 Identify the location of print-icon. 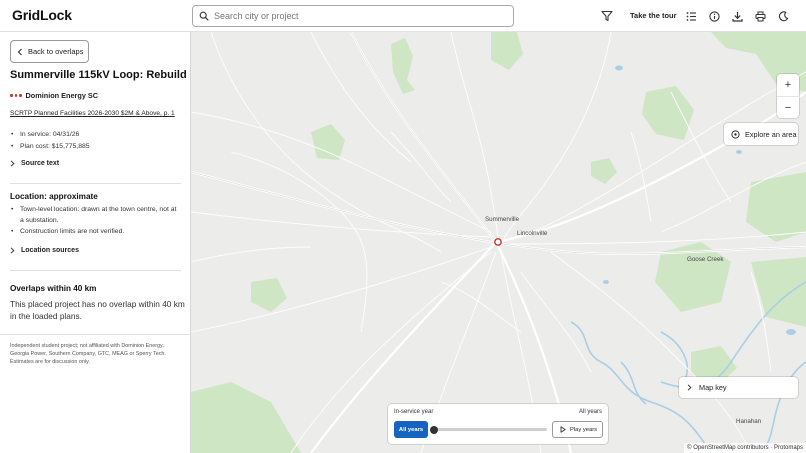
(760, 16).